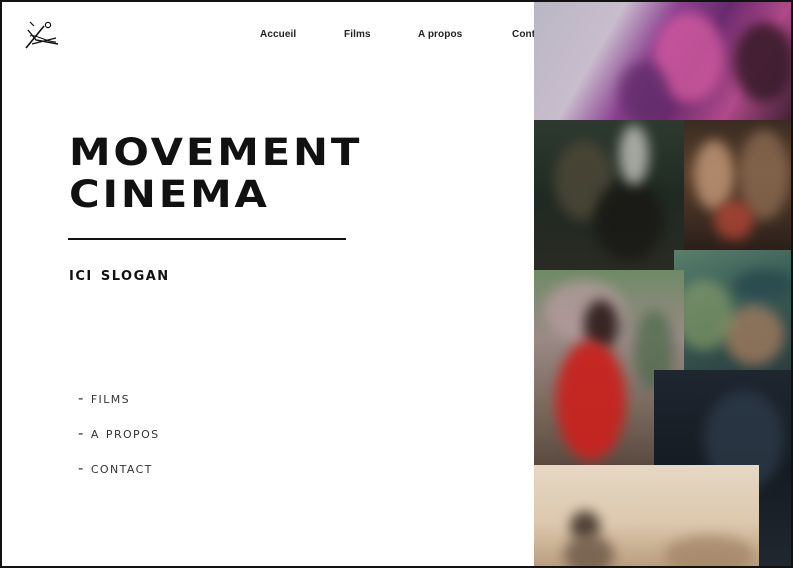 The height and width of the screenshot is (568, 793). I want to click on side-menu-item-a-propos: -A PrOPOS, so click(119, 441).